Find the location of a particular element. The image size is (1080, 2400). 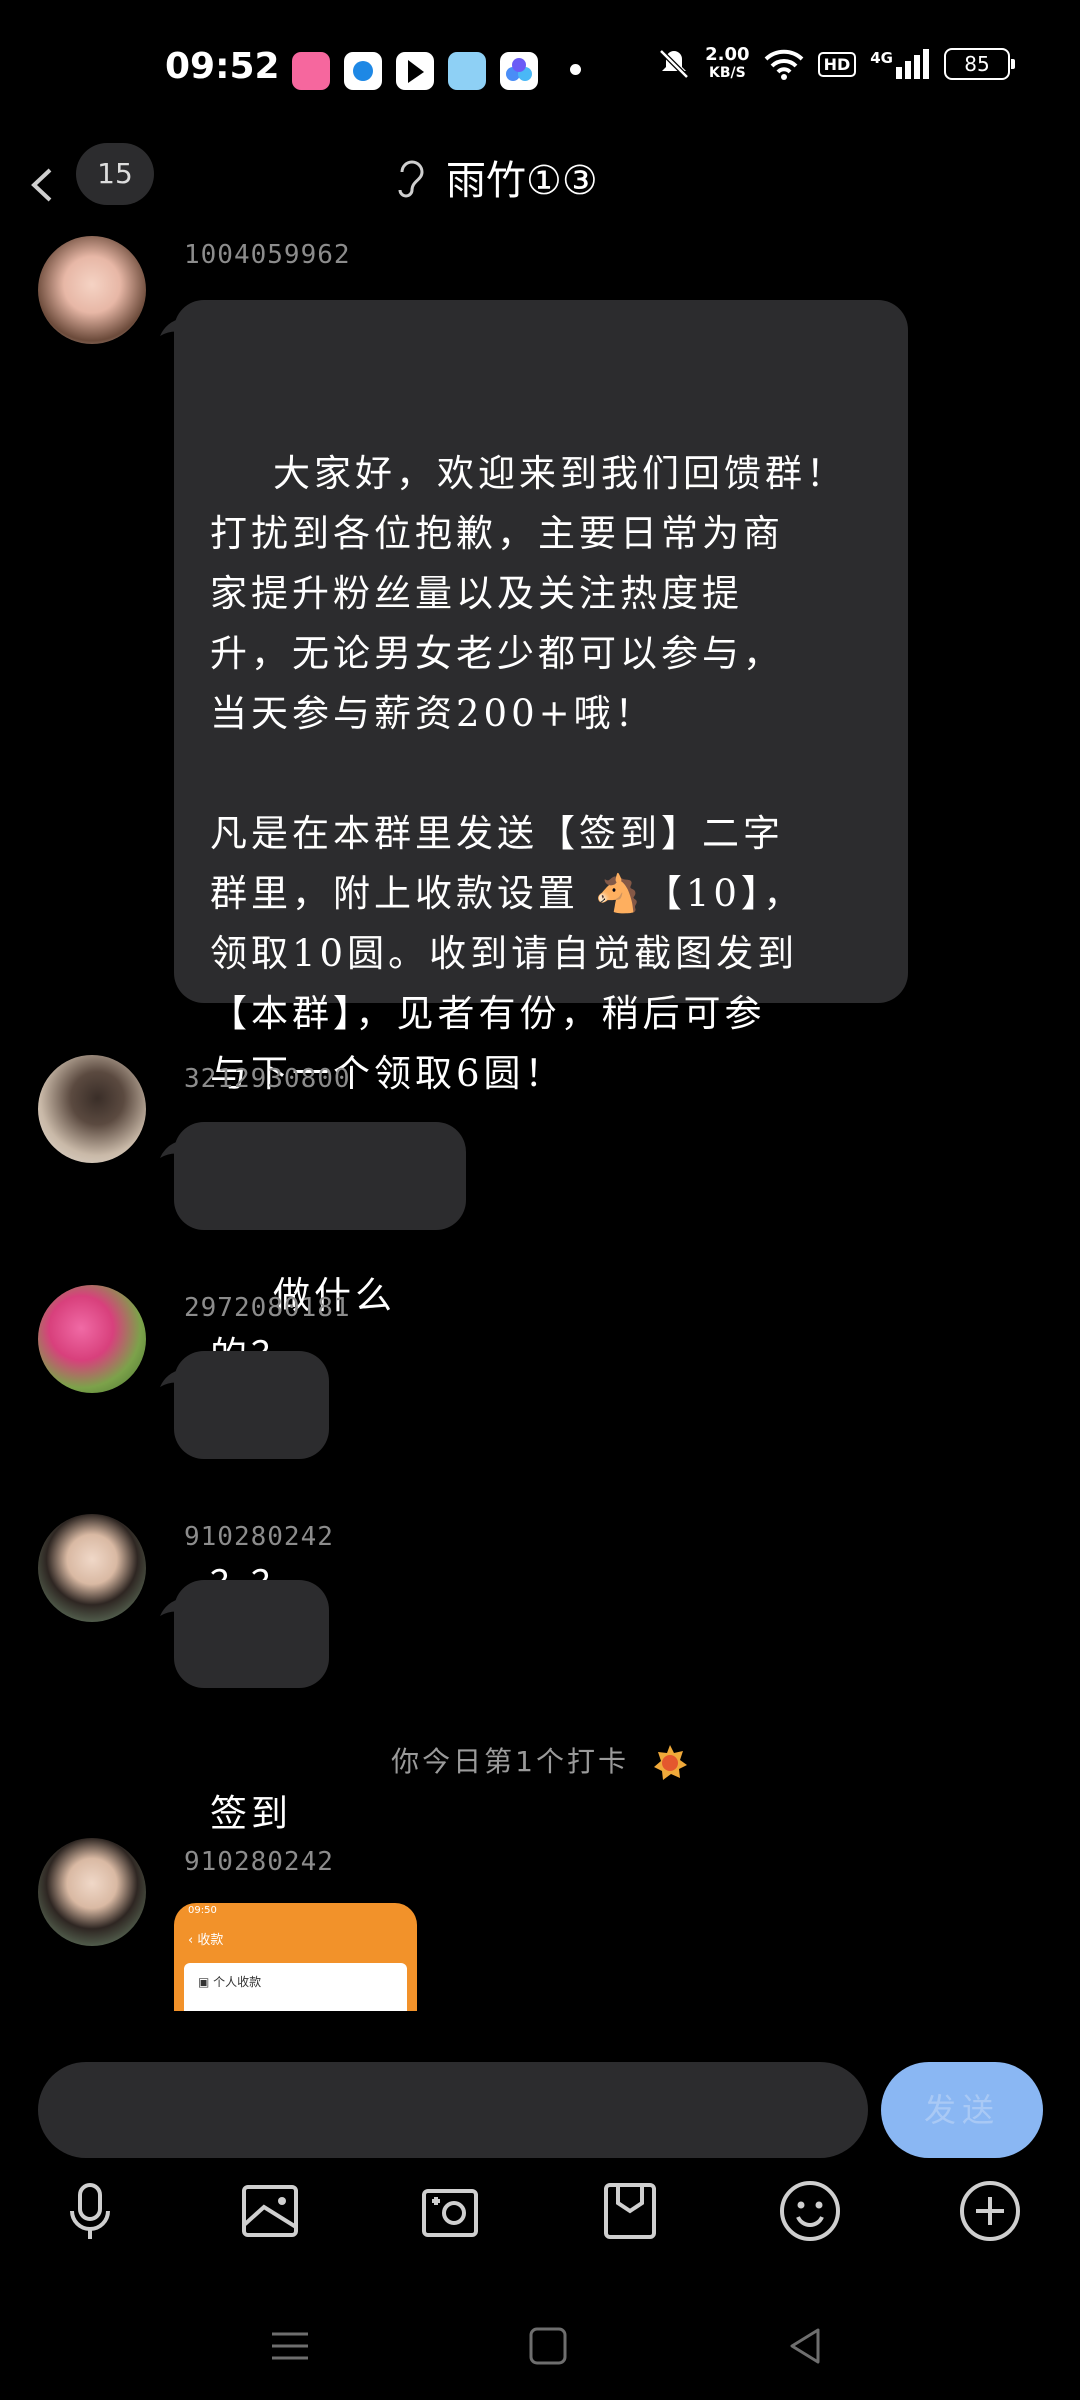

hd-badge: HD is located at coordinates (837, 64).